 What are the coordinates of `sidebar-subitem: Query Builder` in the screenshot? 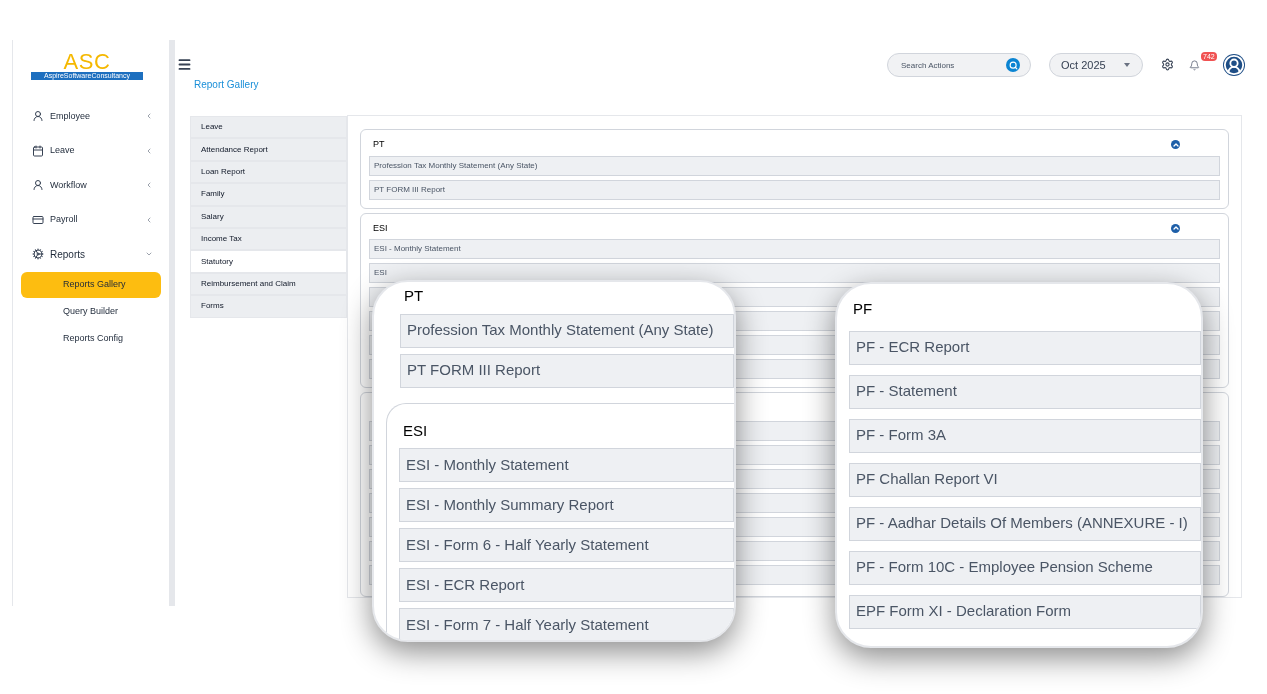 It's located at (91, 311).